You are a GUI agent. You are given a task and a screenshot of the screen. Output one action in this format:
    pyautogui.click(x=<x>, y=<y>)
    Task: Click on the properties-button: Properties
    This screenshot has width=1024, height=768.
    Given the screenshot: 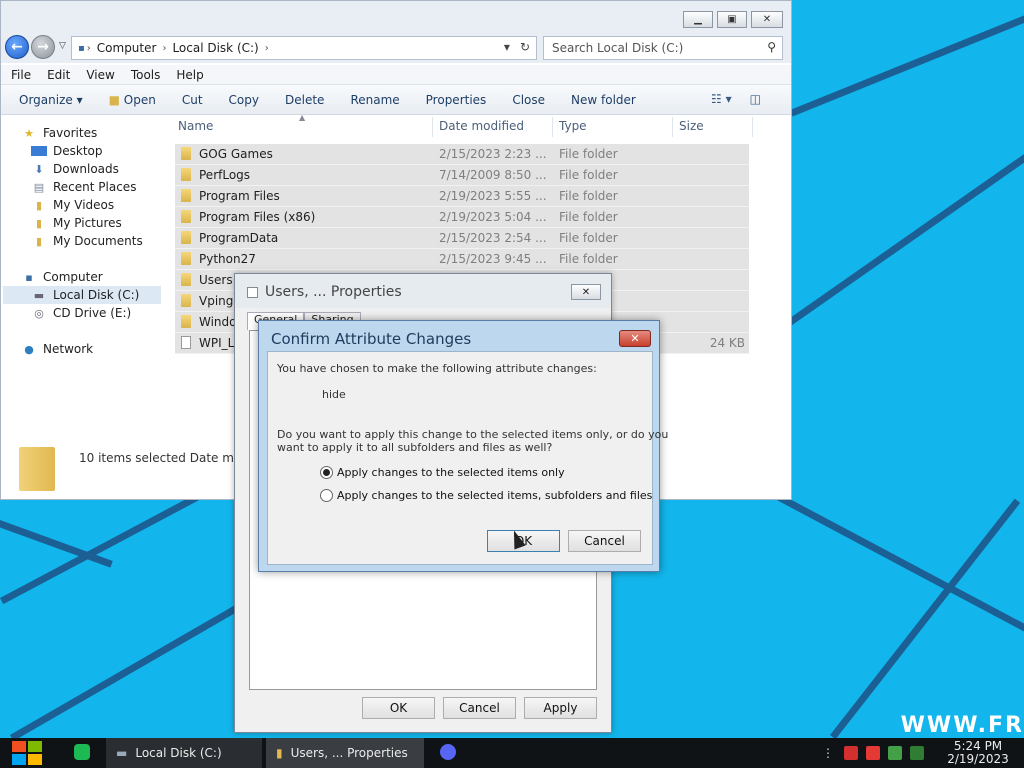 What is the action you would take?
    pyautogui.click(x=456, y=100)
    